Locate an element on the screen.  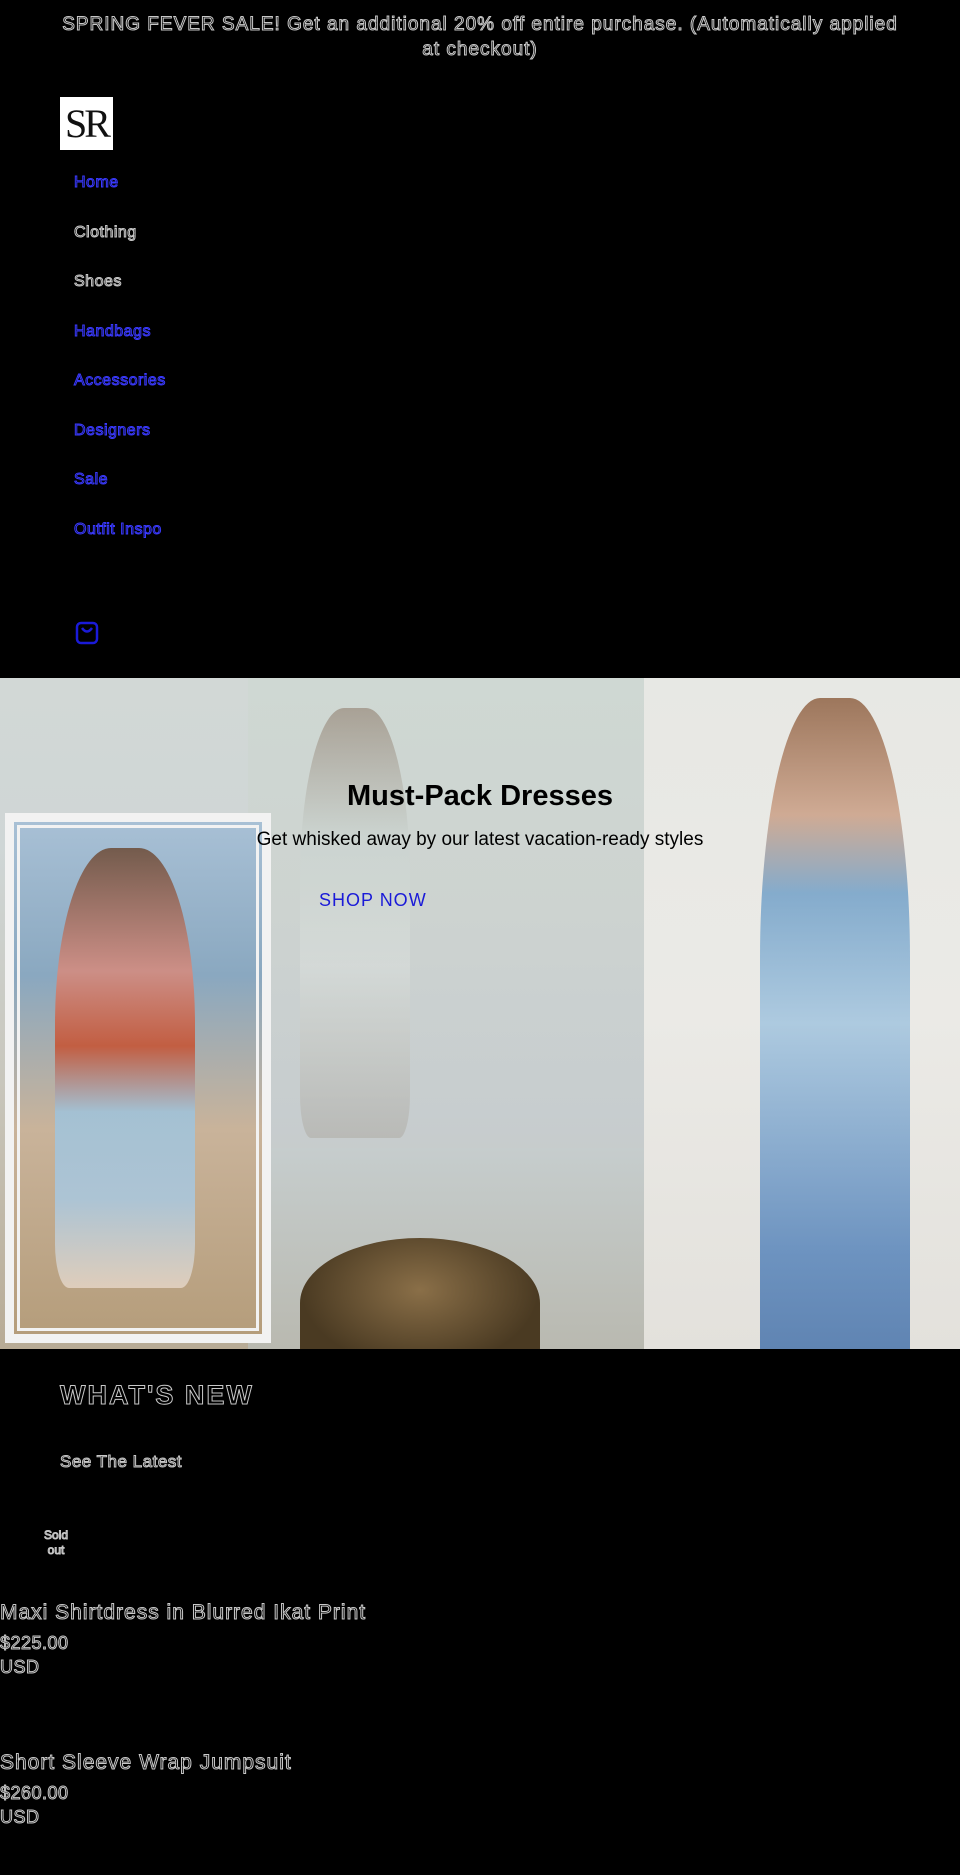
hero-model-middle is located at coordinates (355, 923).